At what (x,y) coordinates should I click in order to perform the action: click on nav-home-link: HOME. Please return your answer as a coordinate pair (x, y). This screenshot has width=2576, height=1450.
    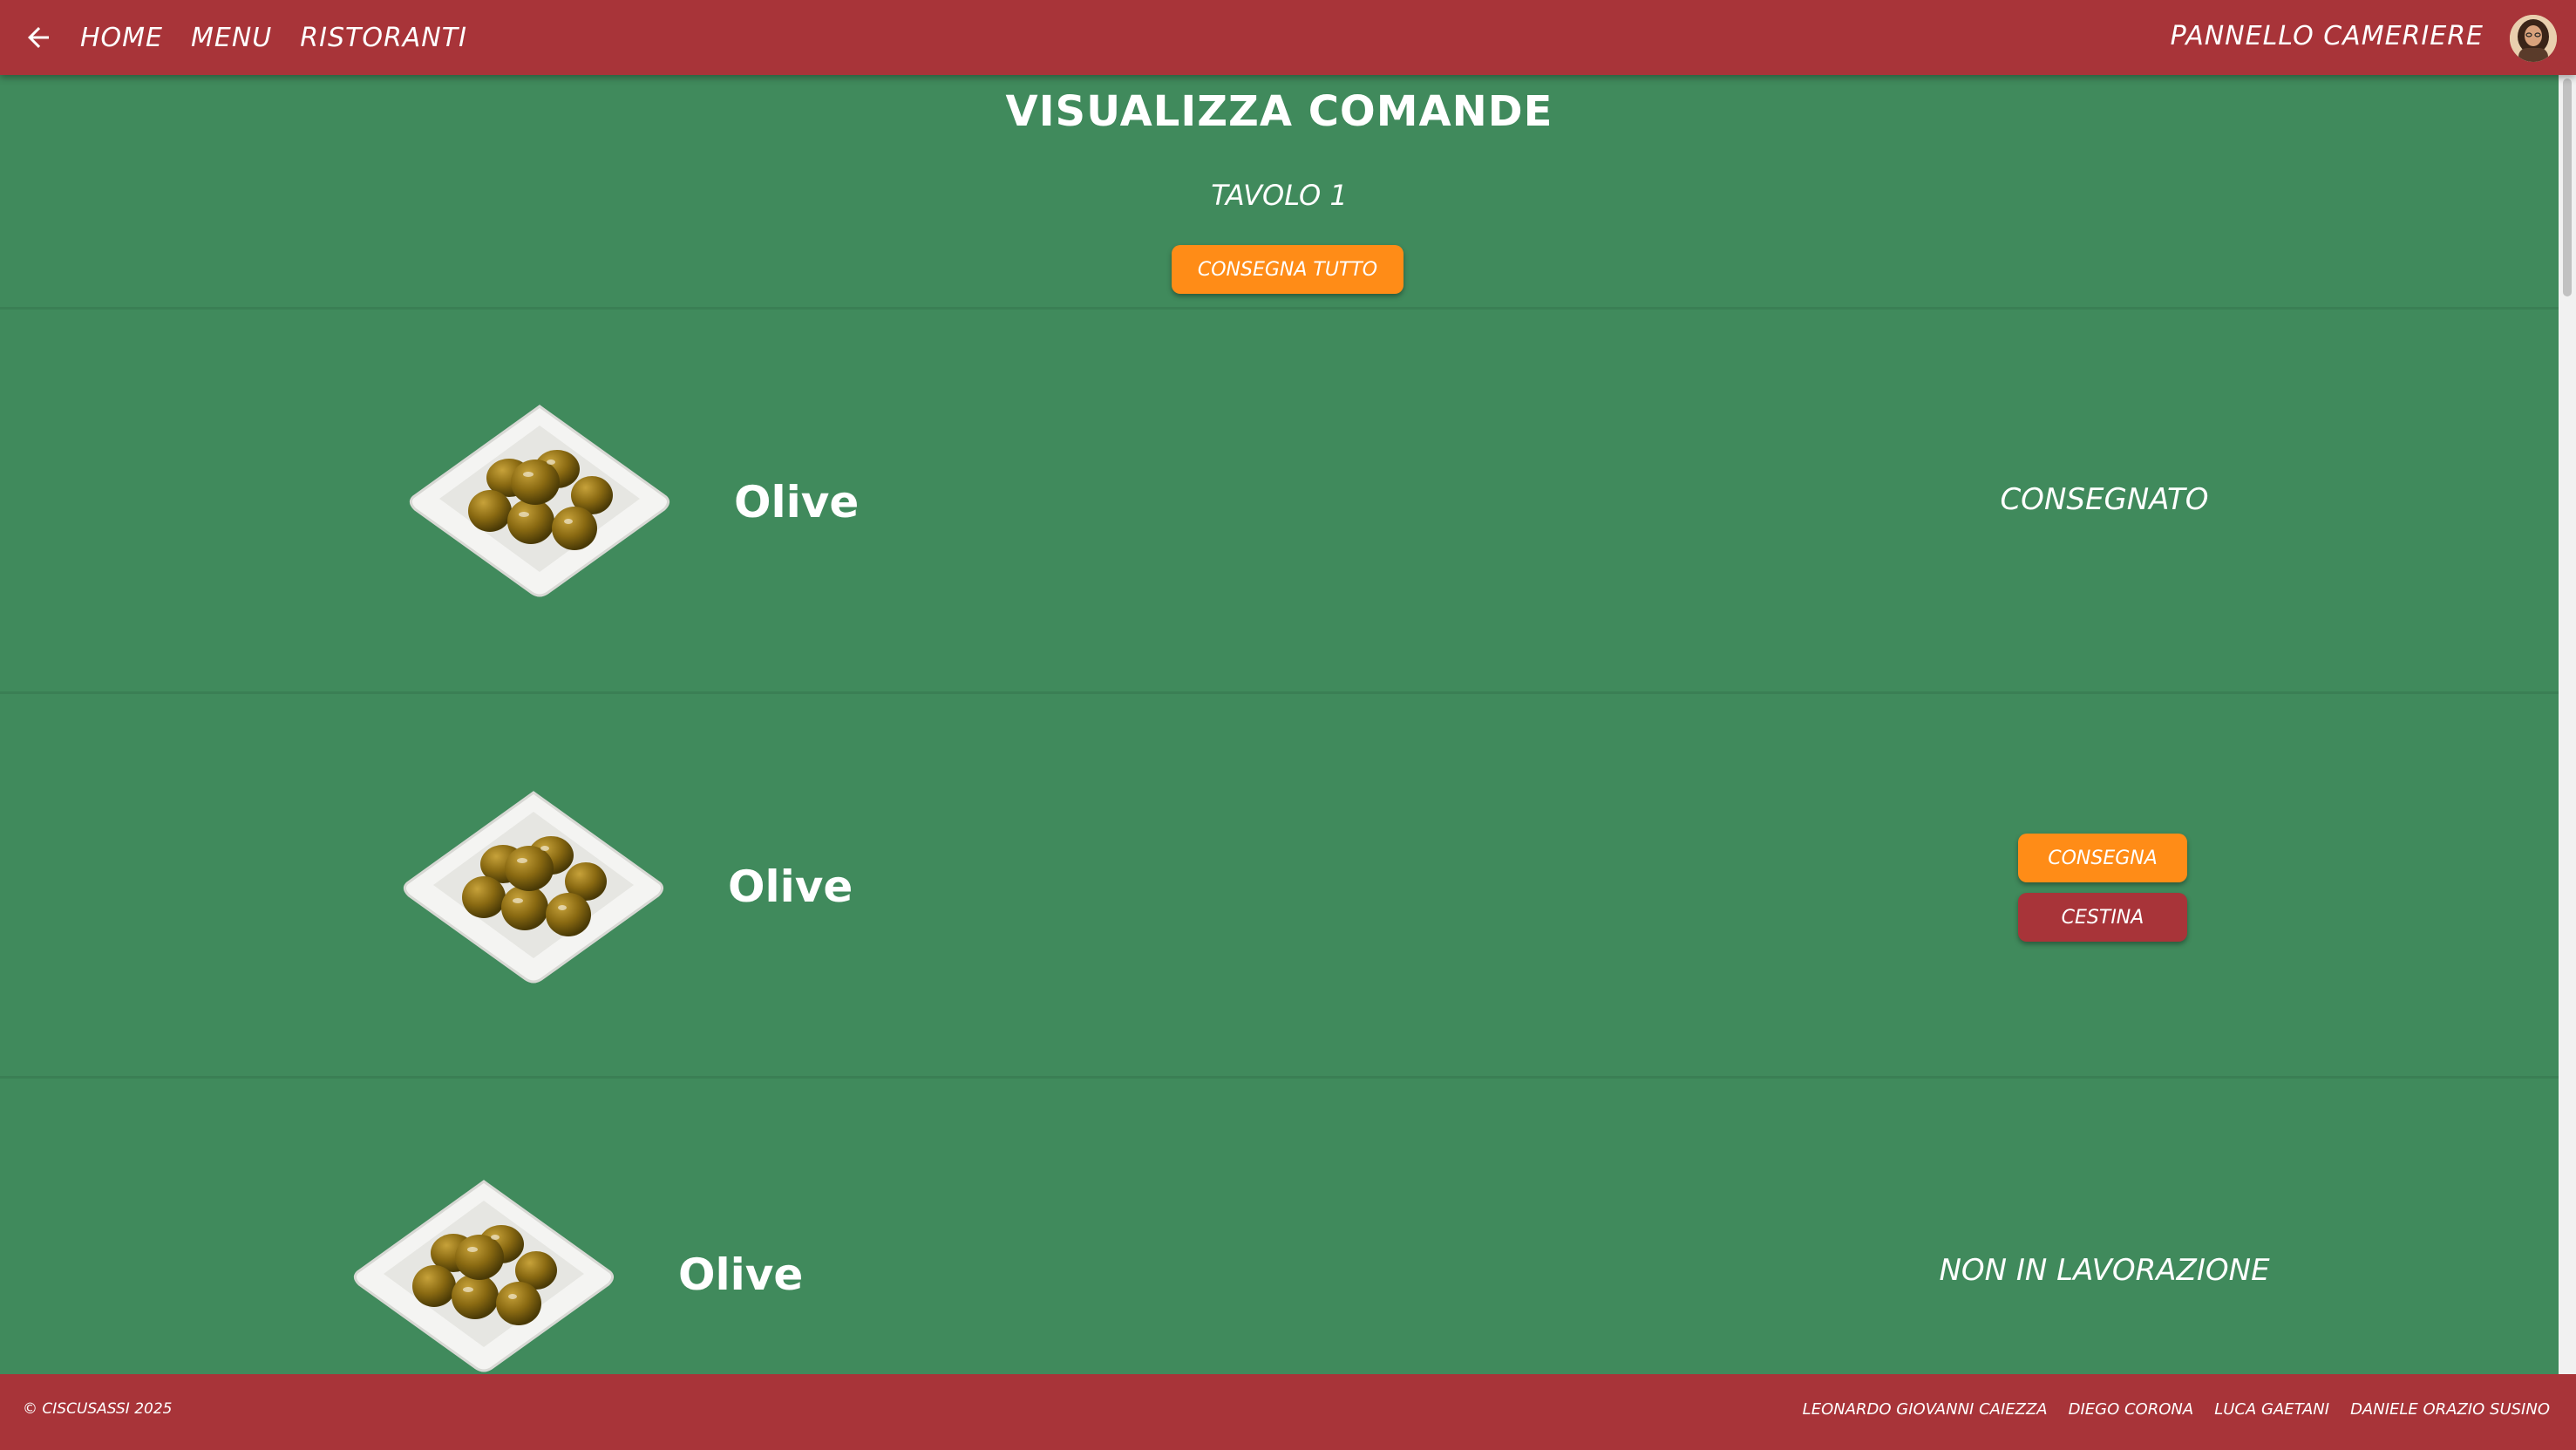
    Looking at the image, I should click on (121, 38).